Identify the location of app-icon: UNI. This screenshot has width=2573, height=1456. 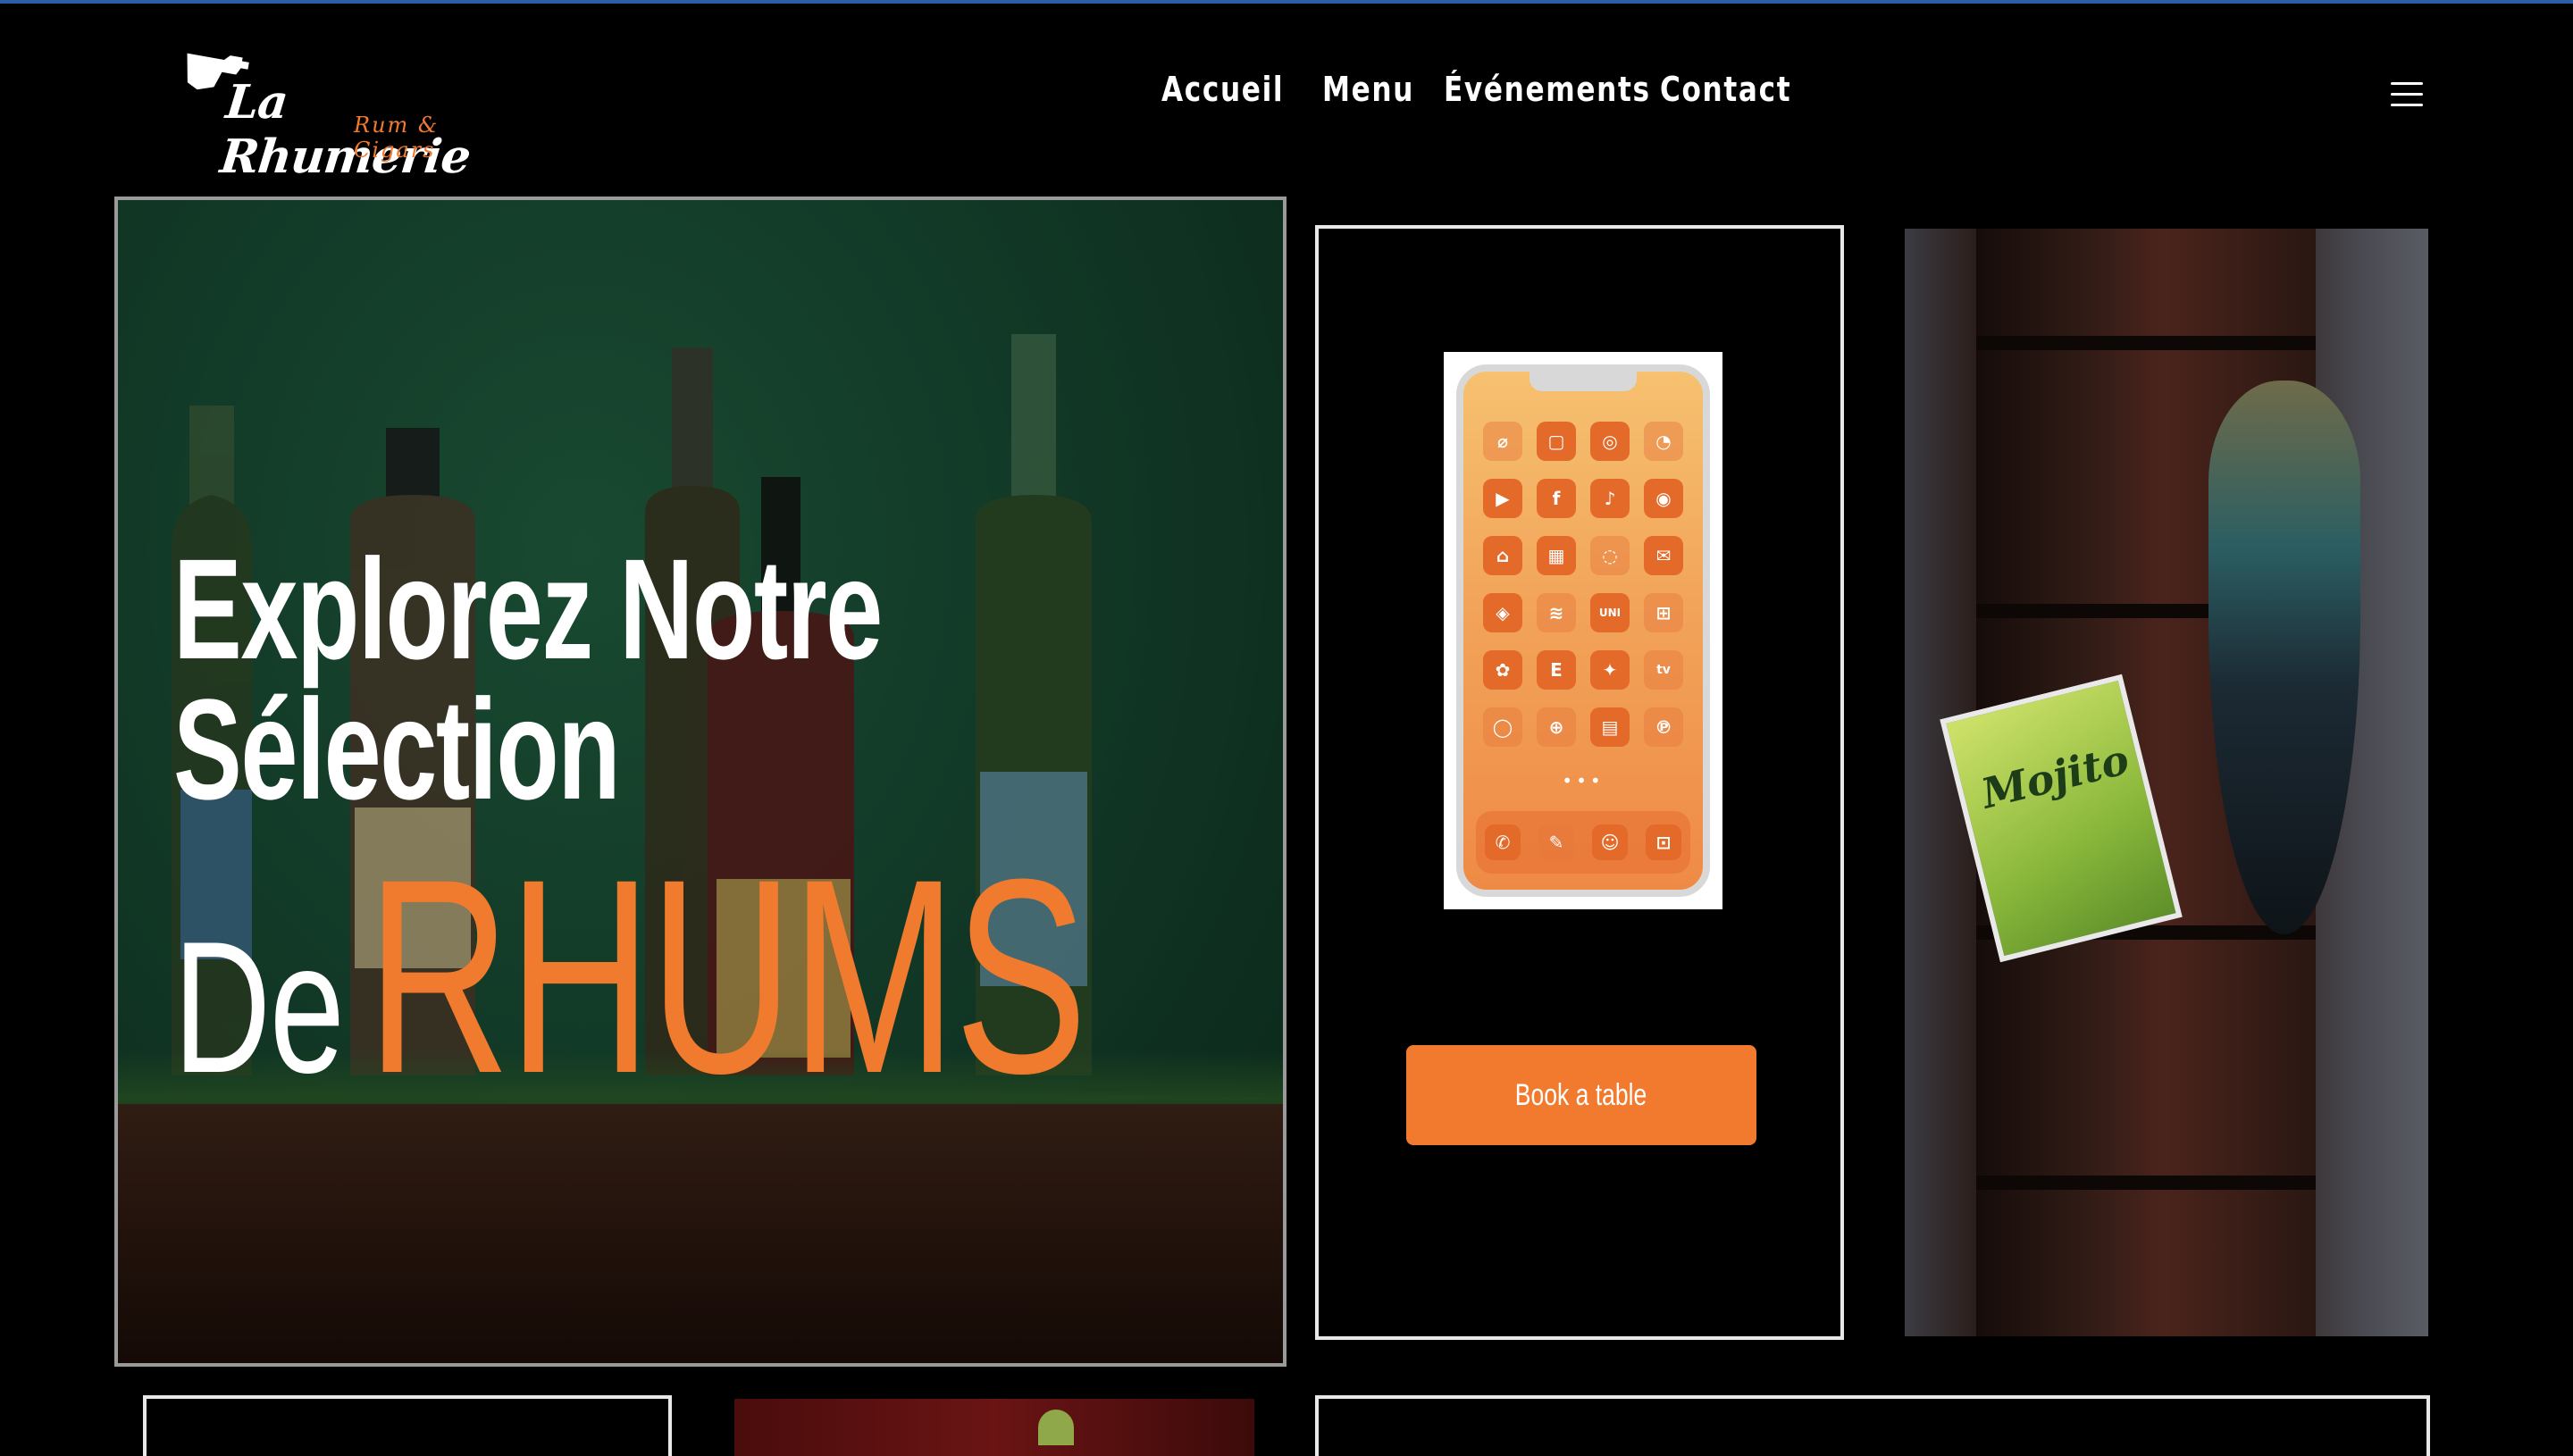
(1610, 612).